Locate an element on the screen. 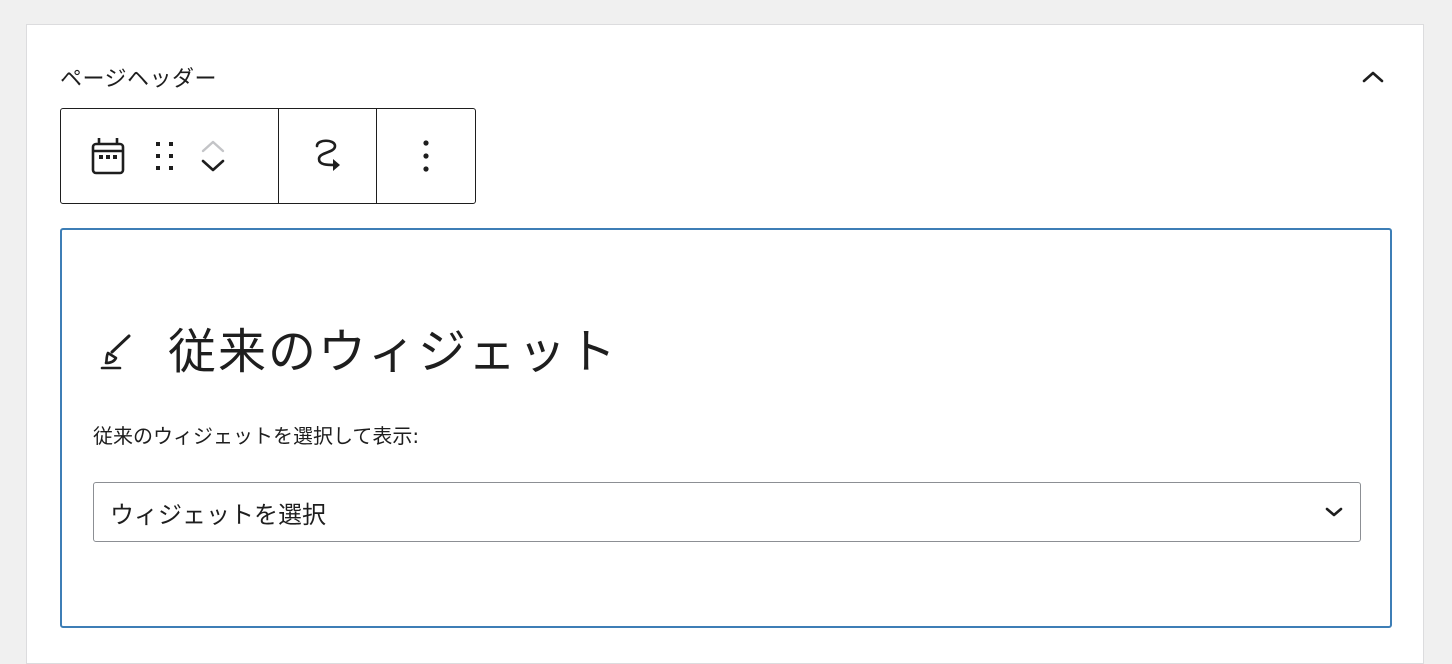 The image size is (1452, 664). toolbar-group-transform is located at coordinates (327, 156).